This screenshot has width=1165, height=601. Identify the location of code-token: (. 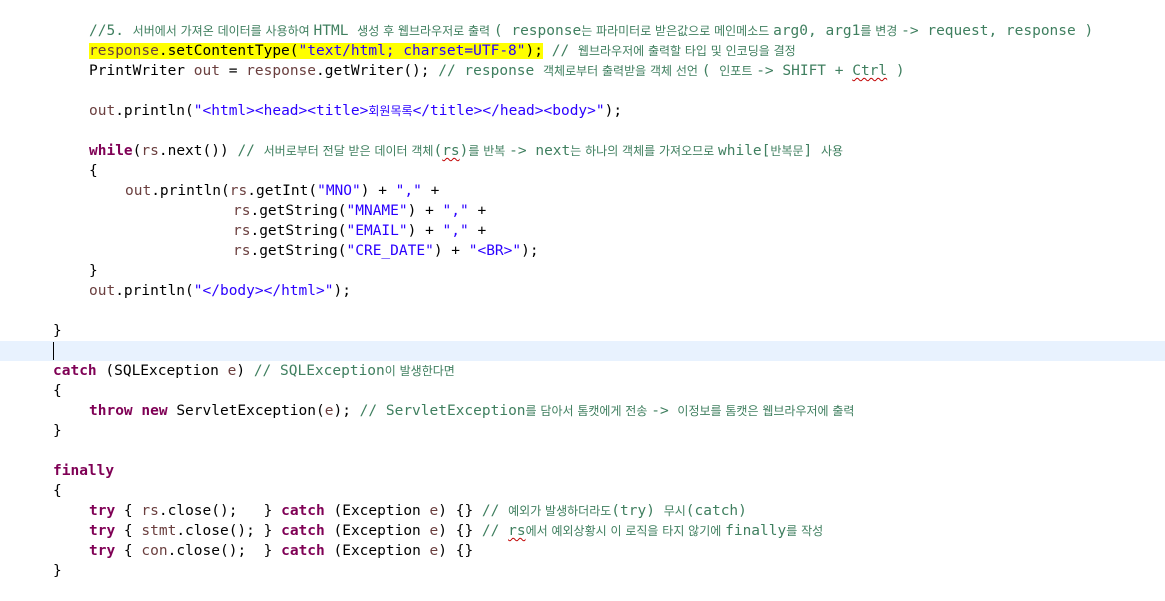
(710, 71).